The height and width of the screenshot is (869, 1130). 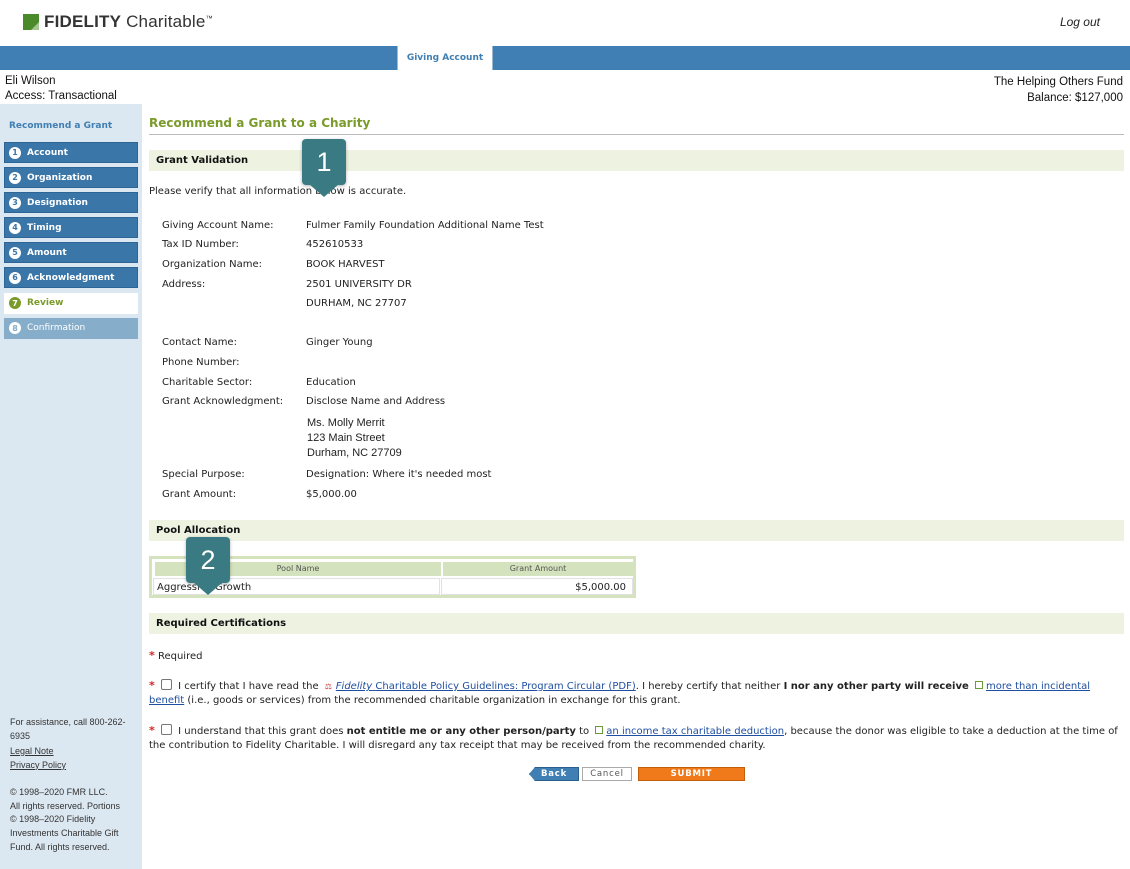 I want to click on value-sector: Education, so click(x=331, y=382).